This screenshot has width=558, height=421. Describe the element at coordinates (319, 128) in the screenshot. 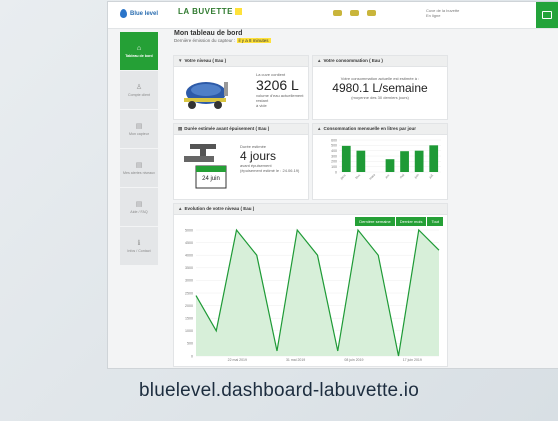

I see `bar-chart-icon: ▲` at that location.